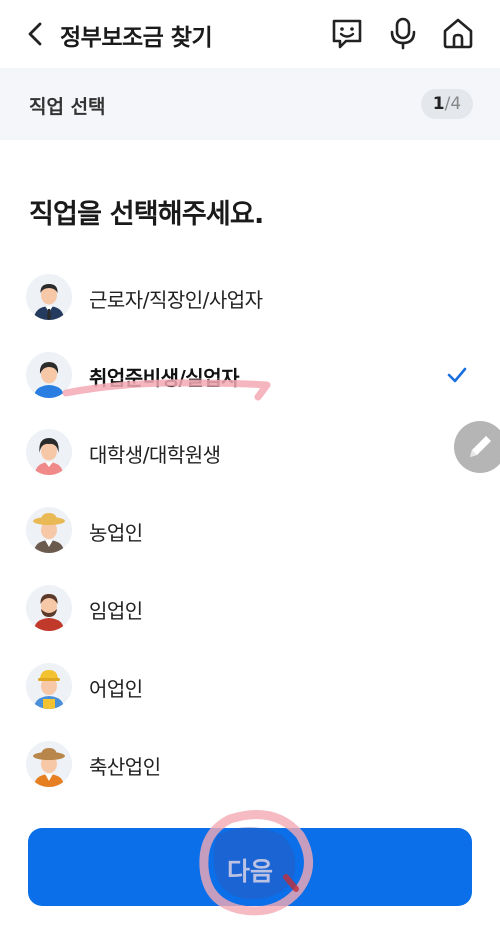 Image resolution: width=500 pixels, height=928 pixels. Describe the element at coordinates (136, 38) in the screenshot. I see `page-title: 정부보조금 찾기` at that location.